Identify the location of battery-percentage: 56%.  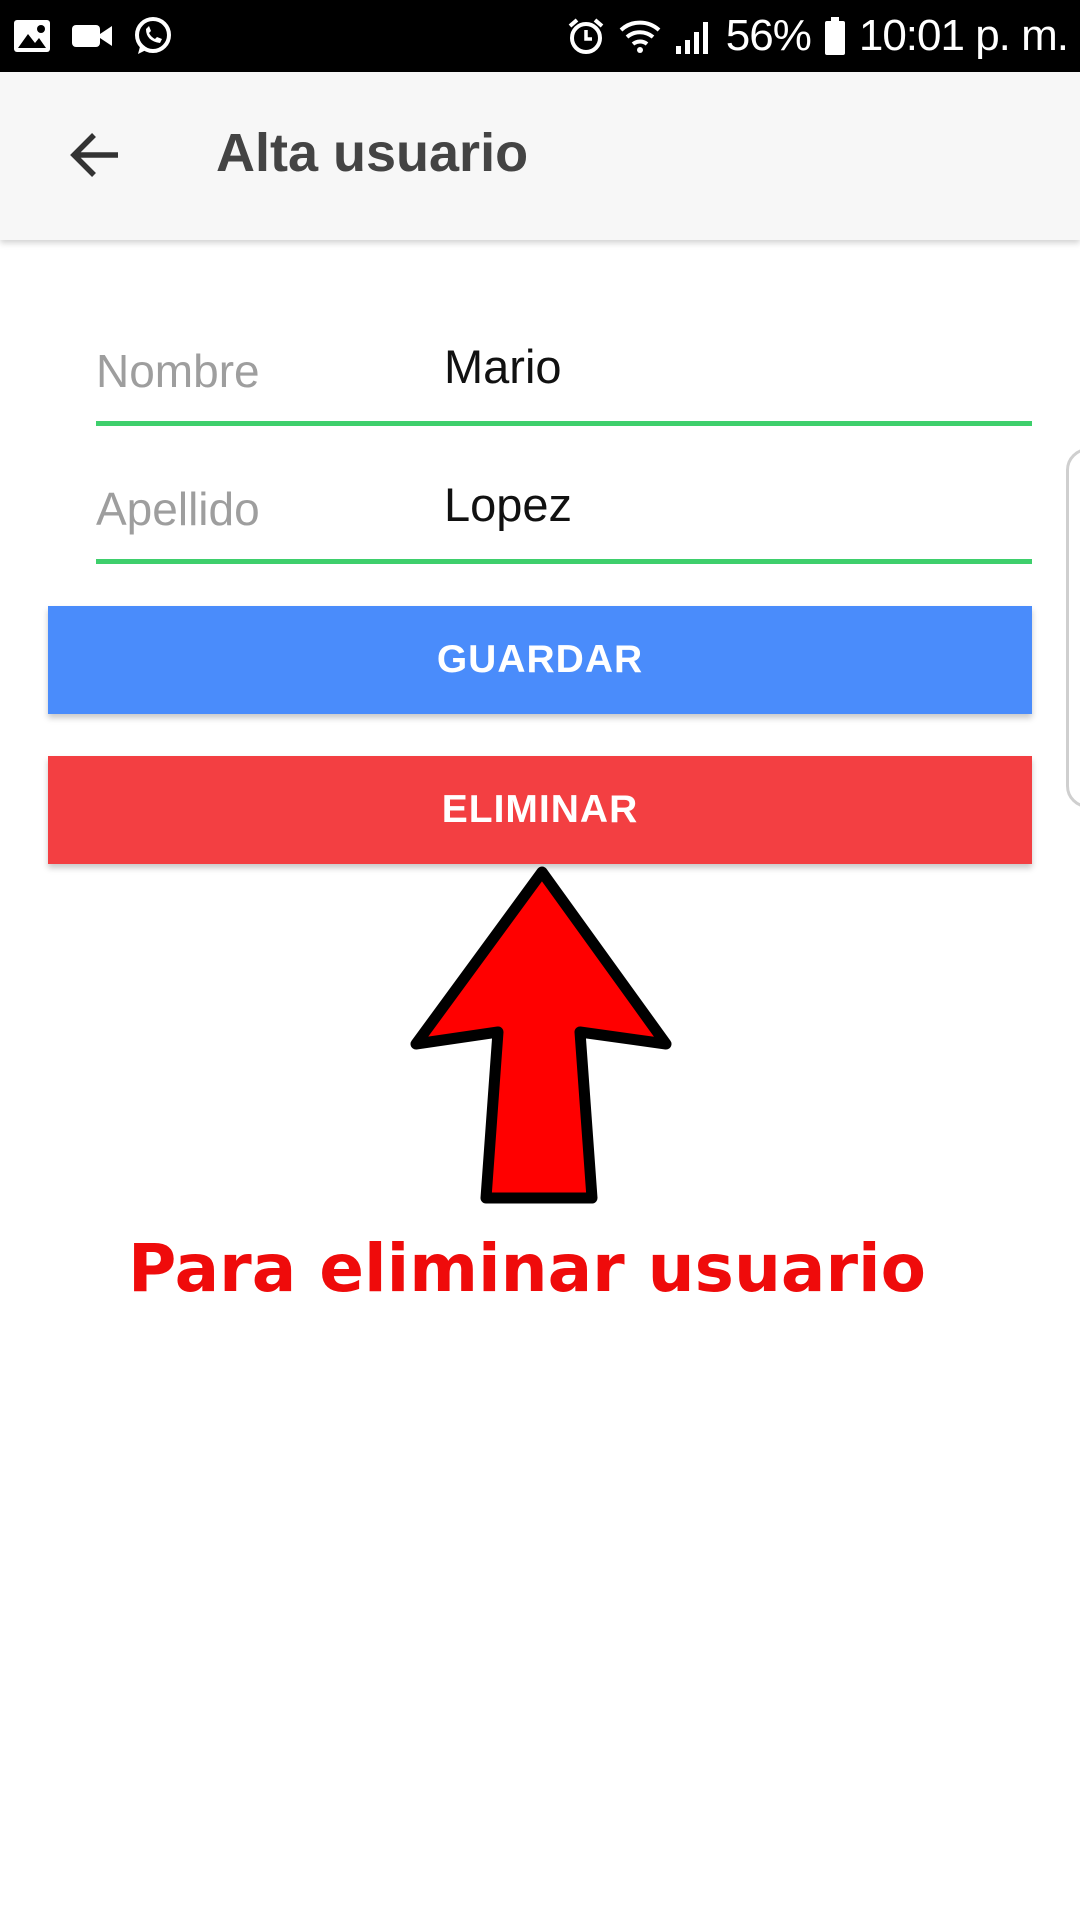
(768, 35).